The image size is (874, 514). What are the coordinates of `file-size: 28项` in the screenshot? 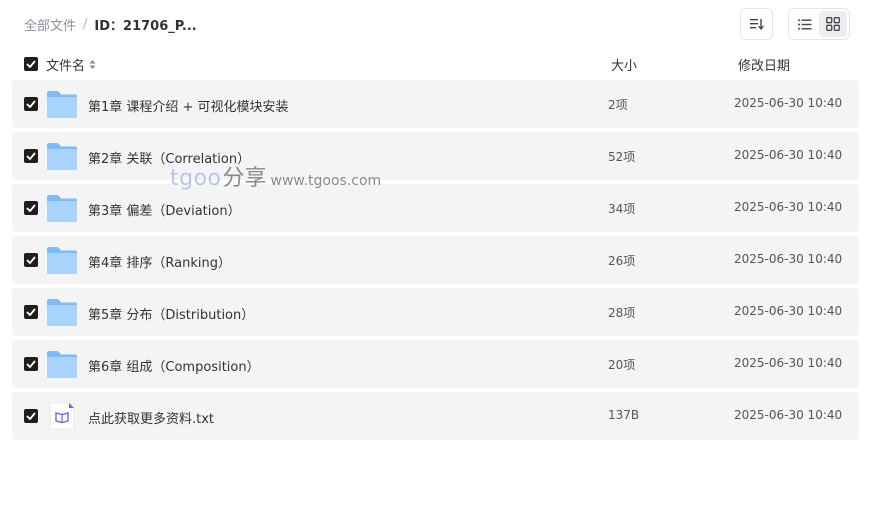 It's located at (622, 313).